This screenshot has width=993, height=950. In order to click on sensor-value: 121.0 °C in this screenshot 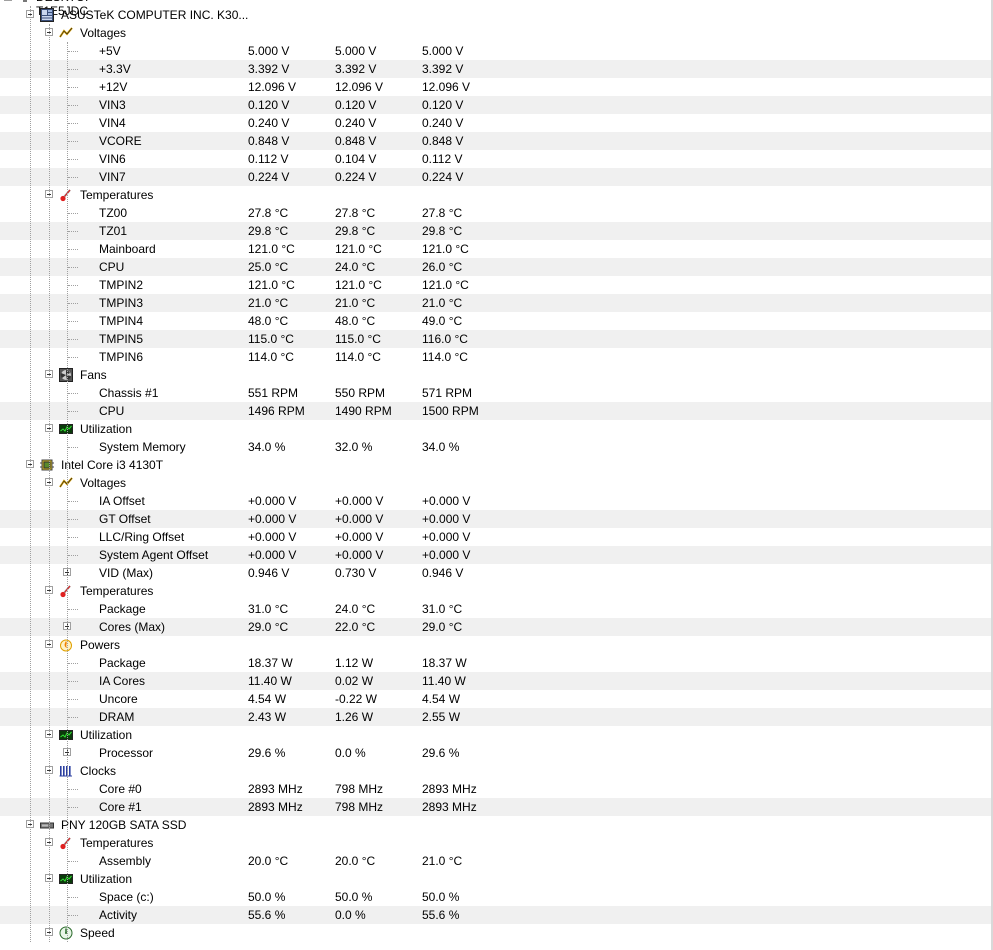, I will do `click(271, 285)`.